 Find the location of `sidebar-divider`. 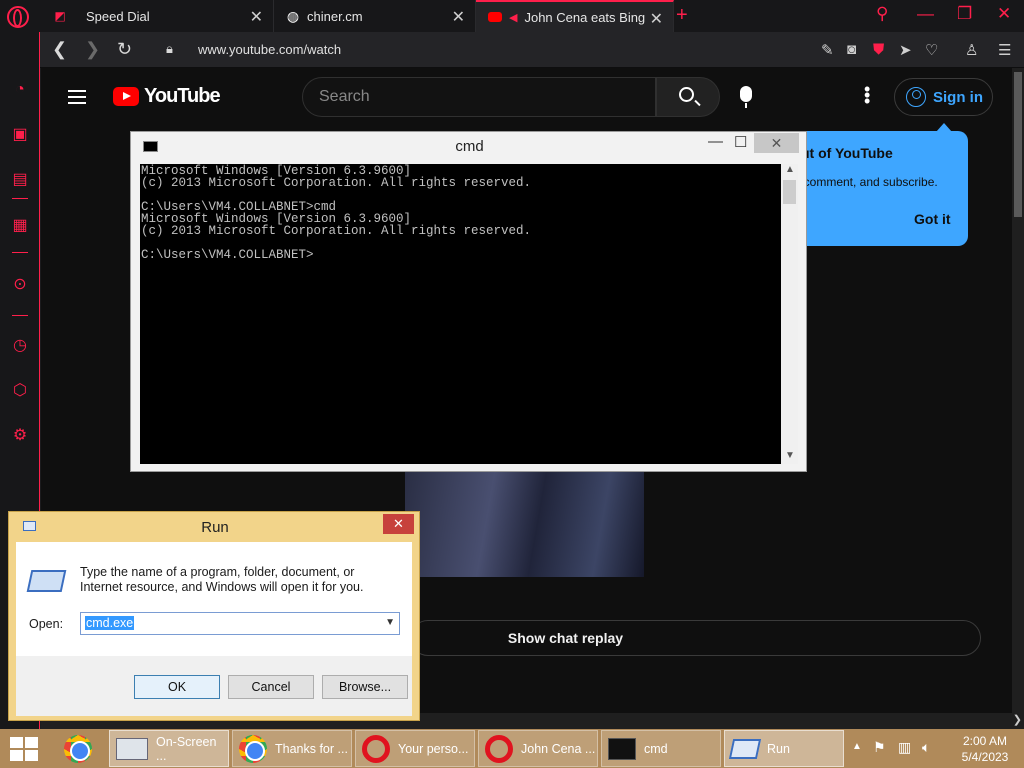

sidebar-divider is located at coordinates (20, 315).